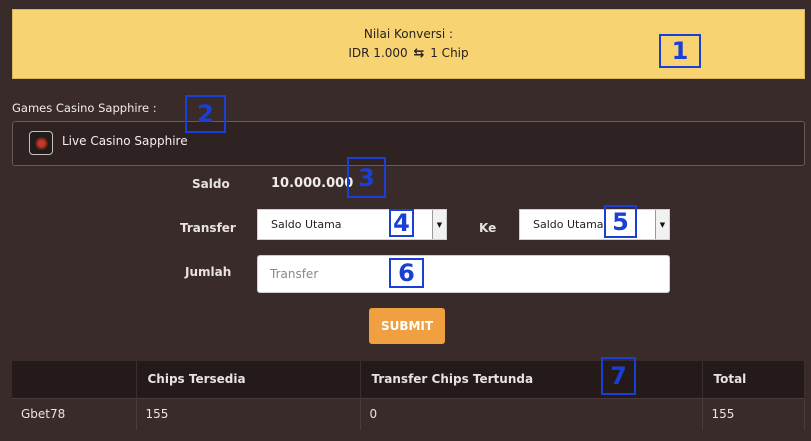  What do you see at coordinates (211, 184) in the screenshot?
I see `saldo-label: Saldo` at bounding box center [211, 184].